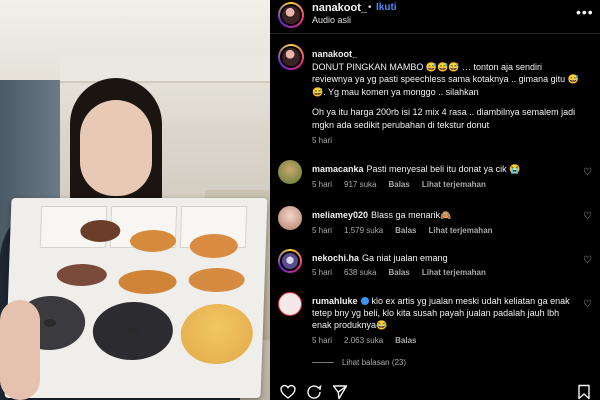 The image size is (600, 400). What do you see at coordinates (132, 331) in the screenshot?
I see `donut-charcoal` at bounding box center [132, 331].